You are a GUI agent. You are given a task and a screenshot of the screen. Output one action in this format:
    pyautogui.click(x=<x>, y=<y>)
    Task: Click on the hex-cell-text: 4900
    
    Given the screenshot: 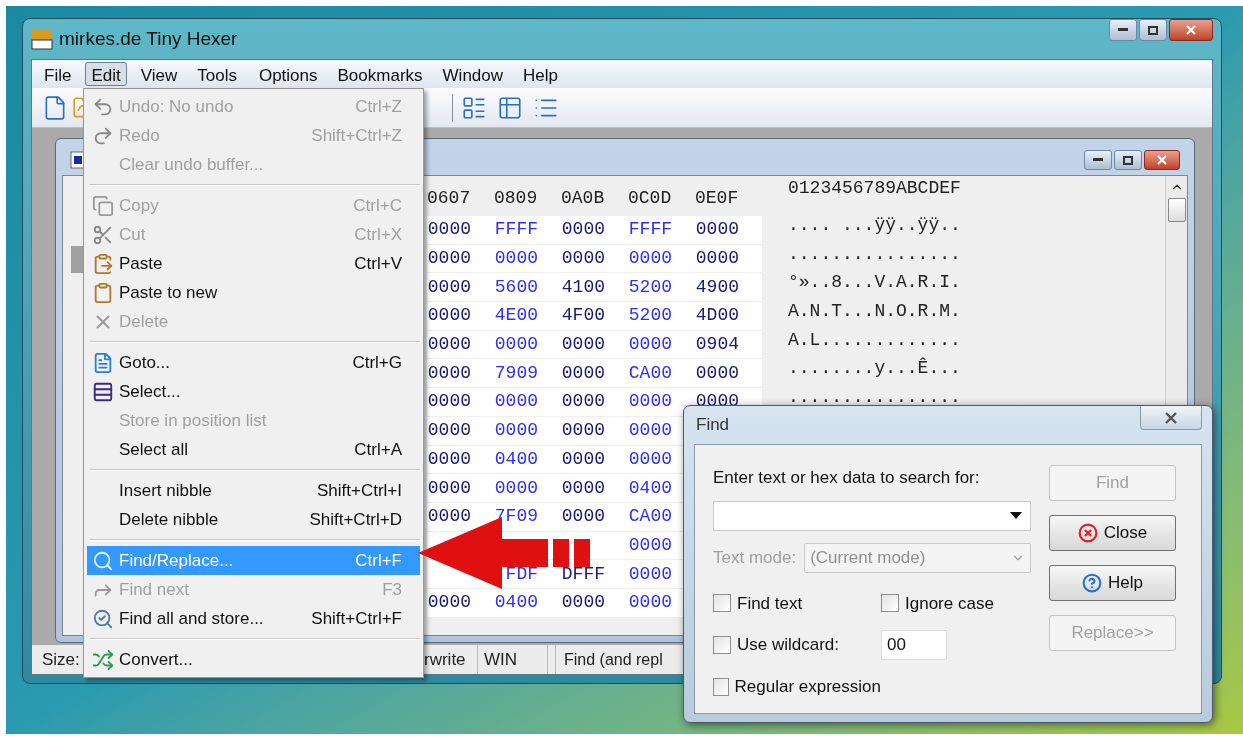 What is the action you would take?
    pyautogui.click(x=717, y=287)
    